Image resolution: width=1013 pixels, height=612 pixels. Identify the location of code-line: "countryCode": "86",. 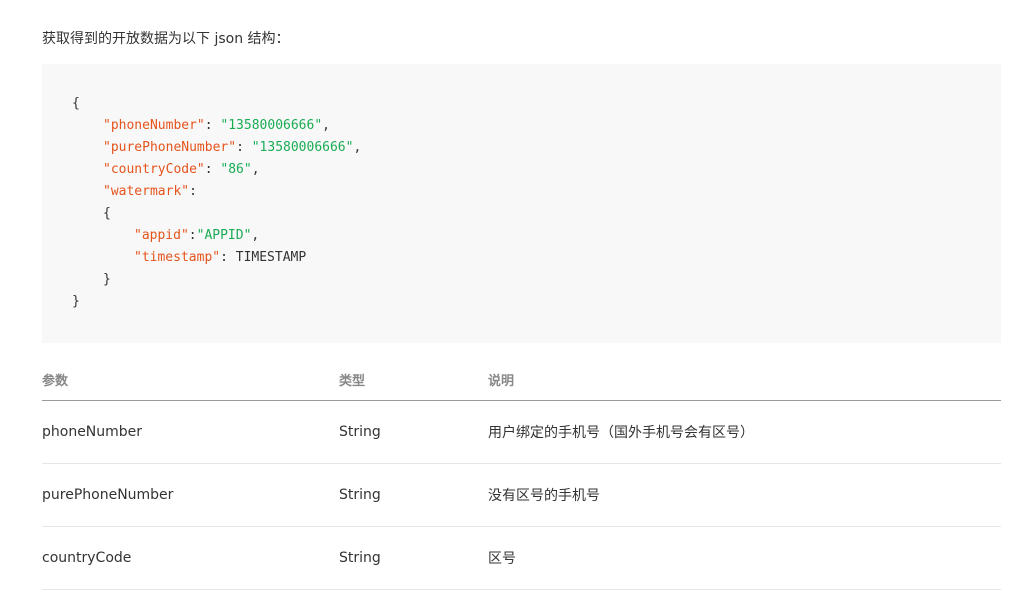
(536, 170).